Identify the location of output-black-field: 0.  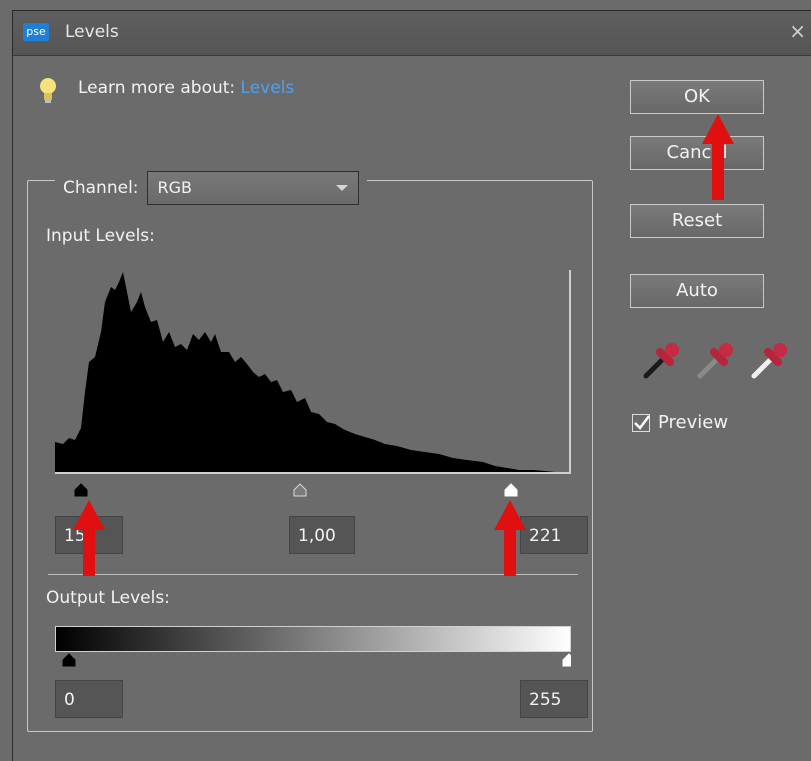
(89, 699).